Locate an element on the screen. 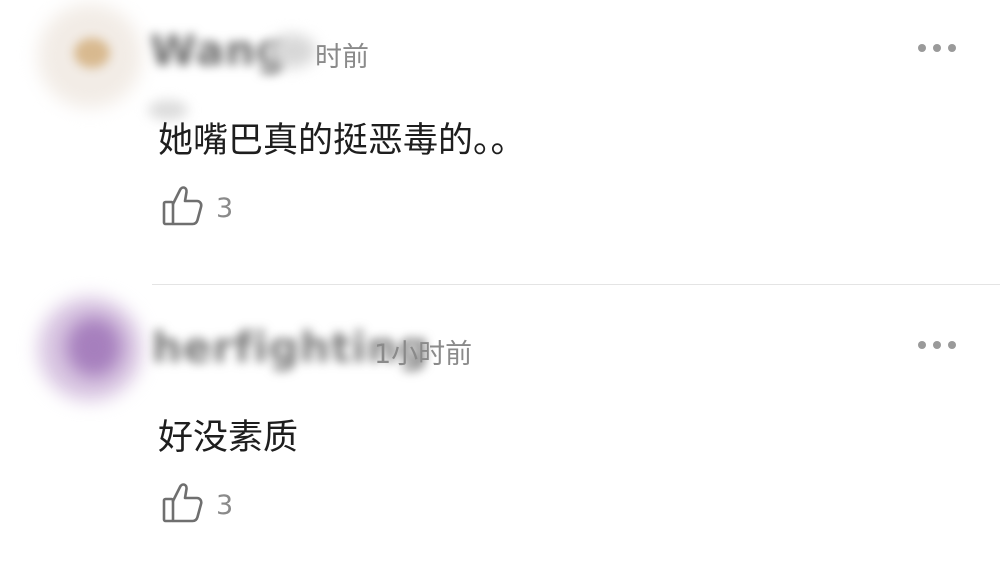 Image resolution: width=1000 pixels, height=561 pixels. comment-text: 她嘴巴真的挺恶毒的。。 is located at coordinates (342, 141).